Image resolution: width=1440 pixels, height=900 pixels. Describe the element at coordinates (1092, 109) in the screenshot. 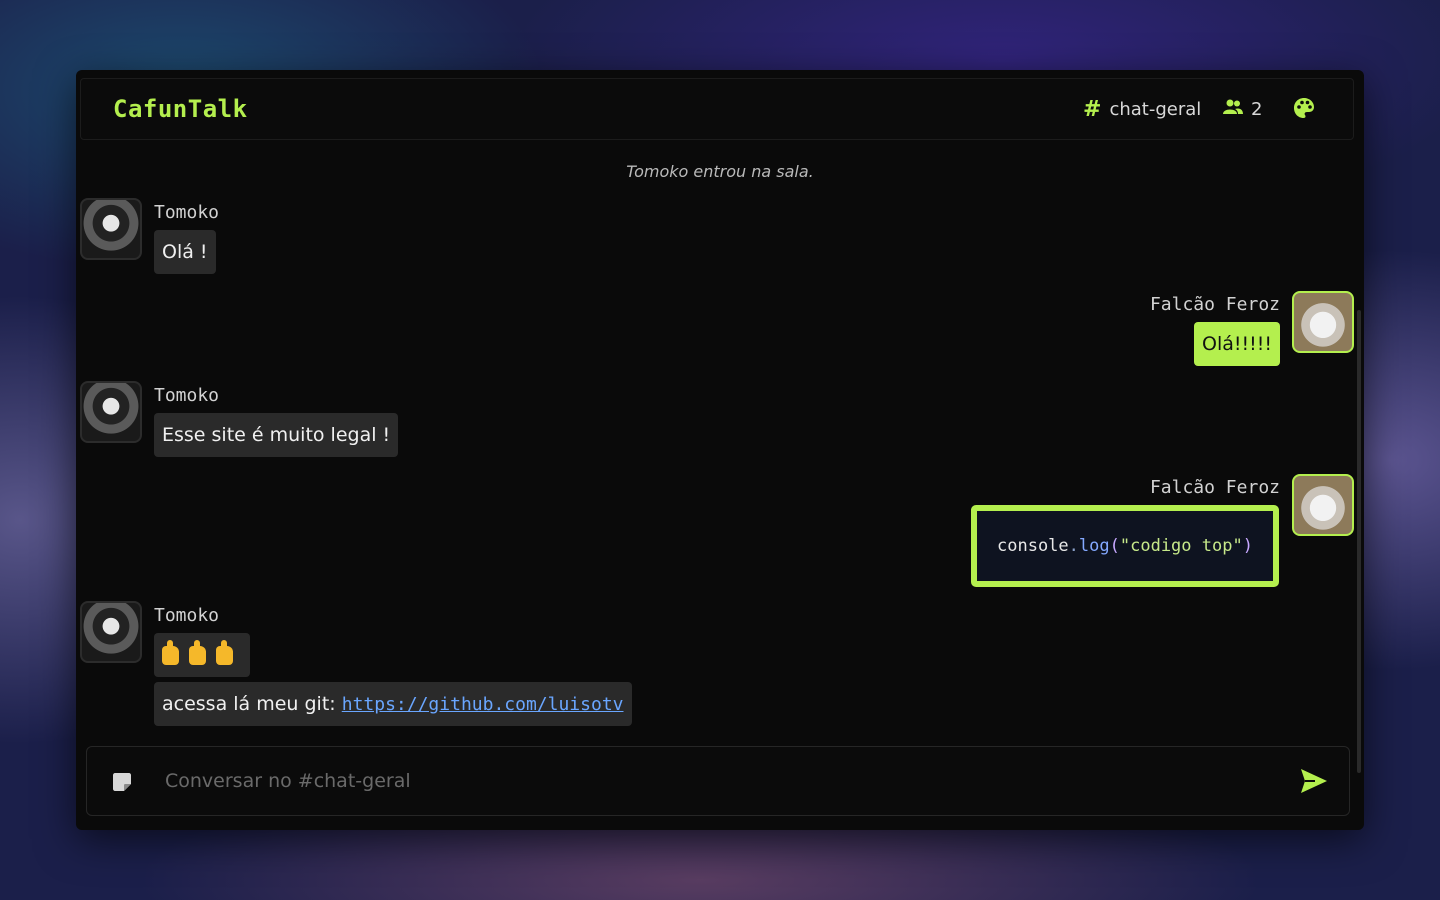

I see `hash-icon: #` at that location.